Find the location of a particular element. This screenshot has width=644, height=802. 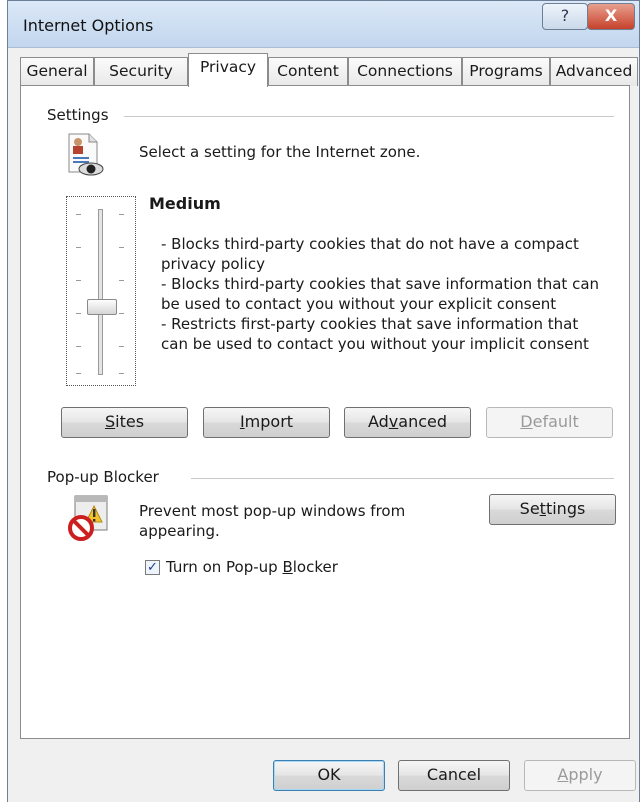

button-label: efault is located at coordinates (555, 421).